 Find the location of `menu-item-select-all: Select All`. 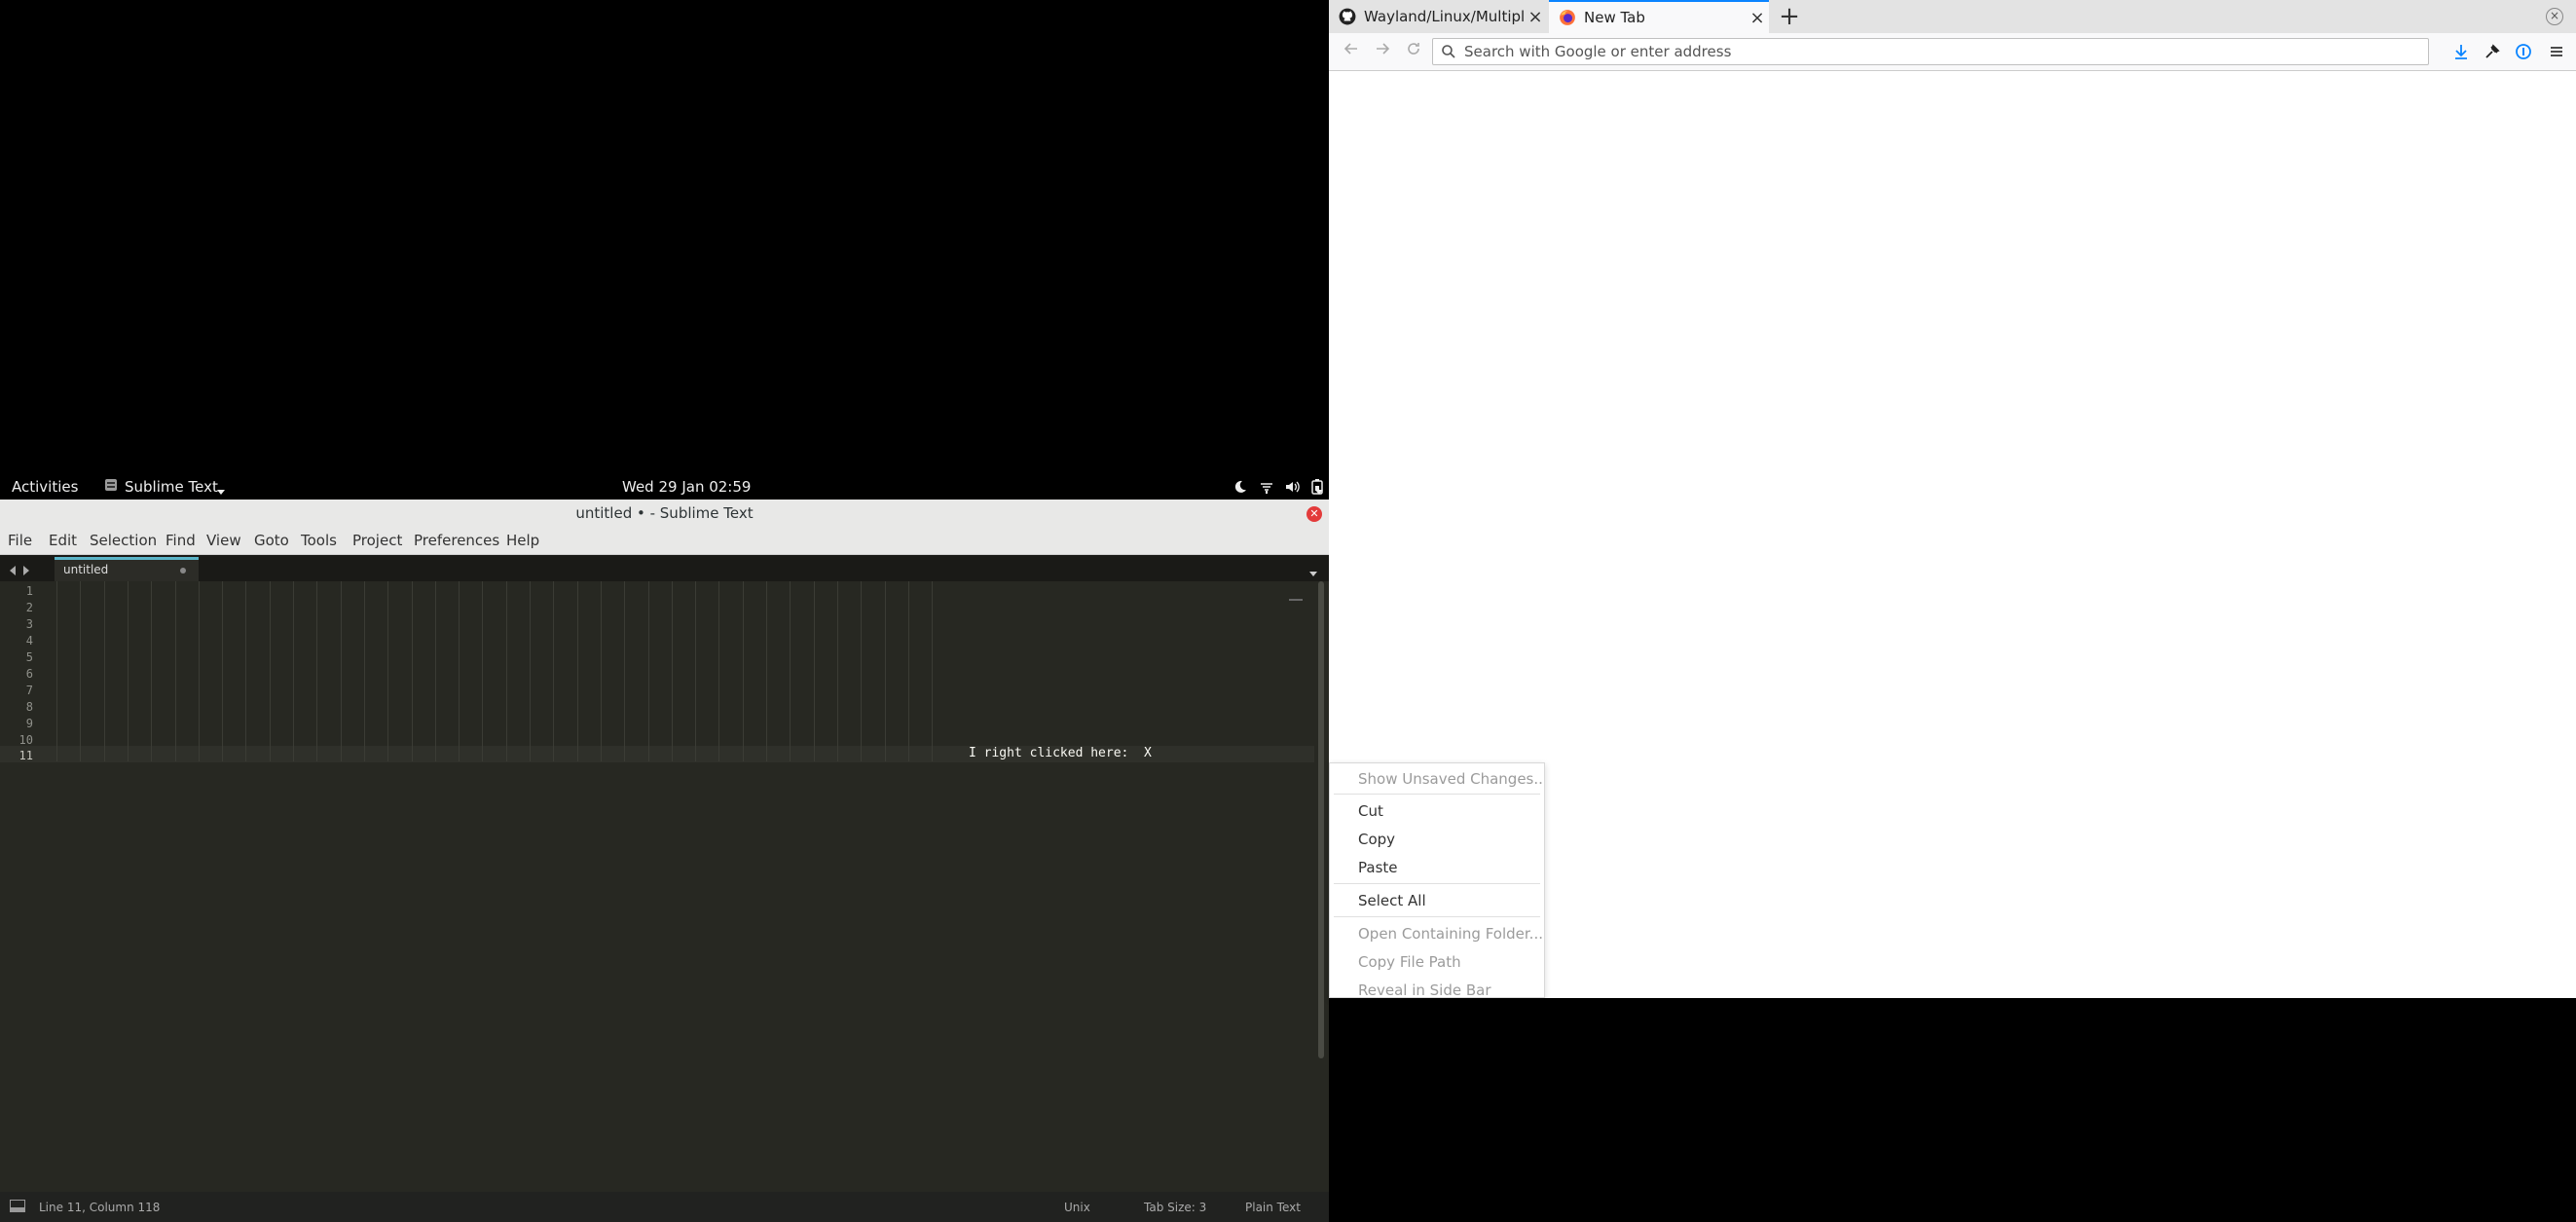

menu-item-select-all: Select All is located at coordinates (1392, 900).